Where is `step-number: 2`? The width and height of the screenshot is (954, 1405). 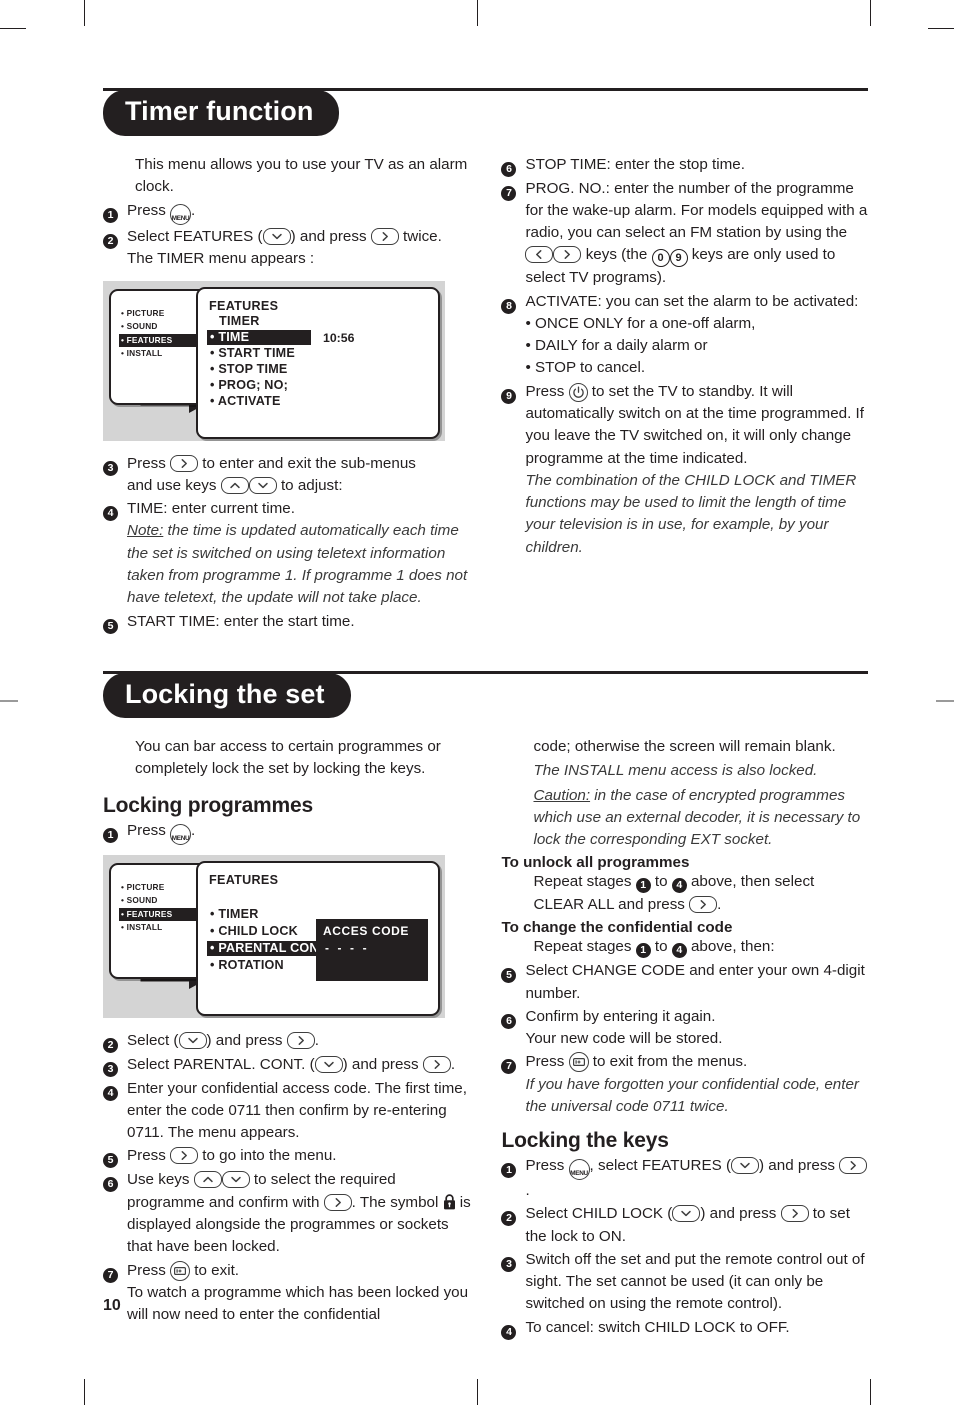 step-number: 2 is located at coordinates (110, 1045).